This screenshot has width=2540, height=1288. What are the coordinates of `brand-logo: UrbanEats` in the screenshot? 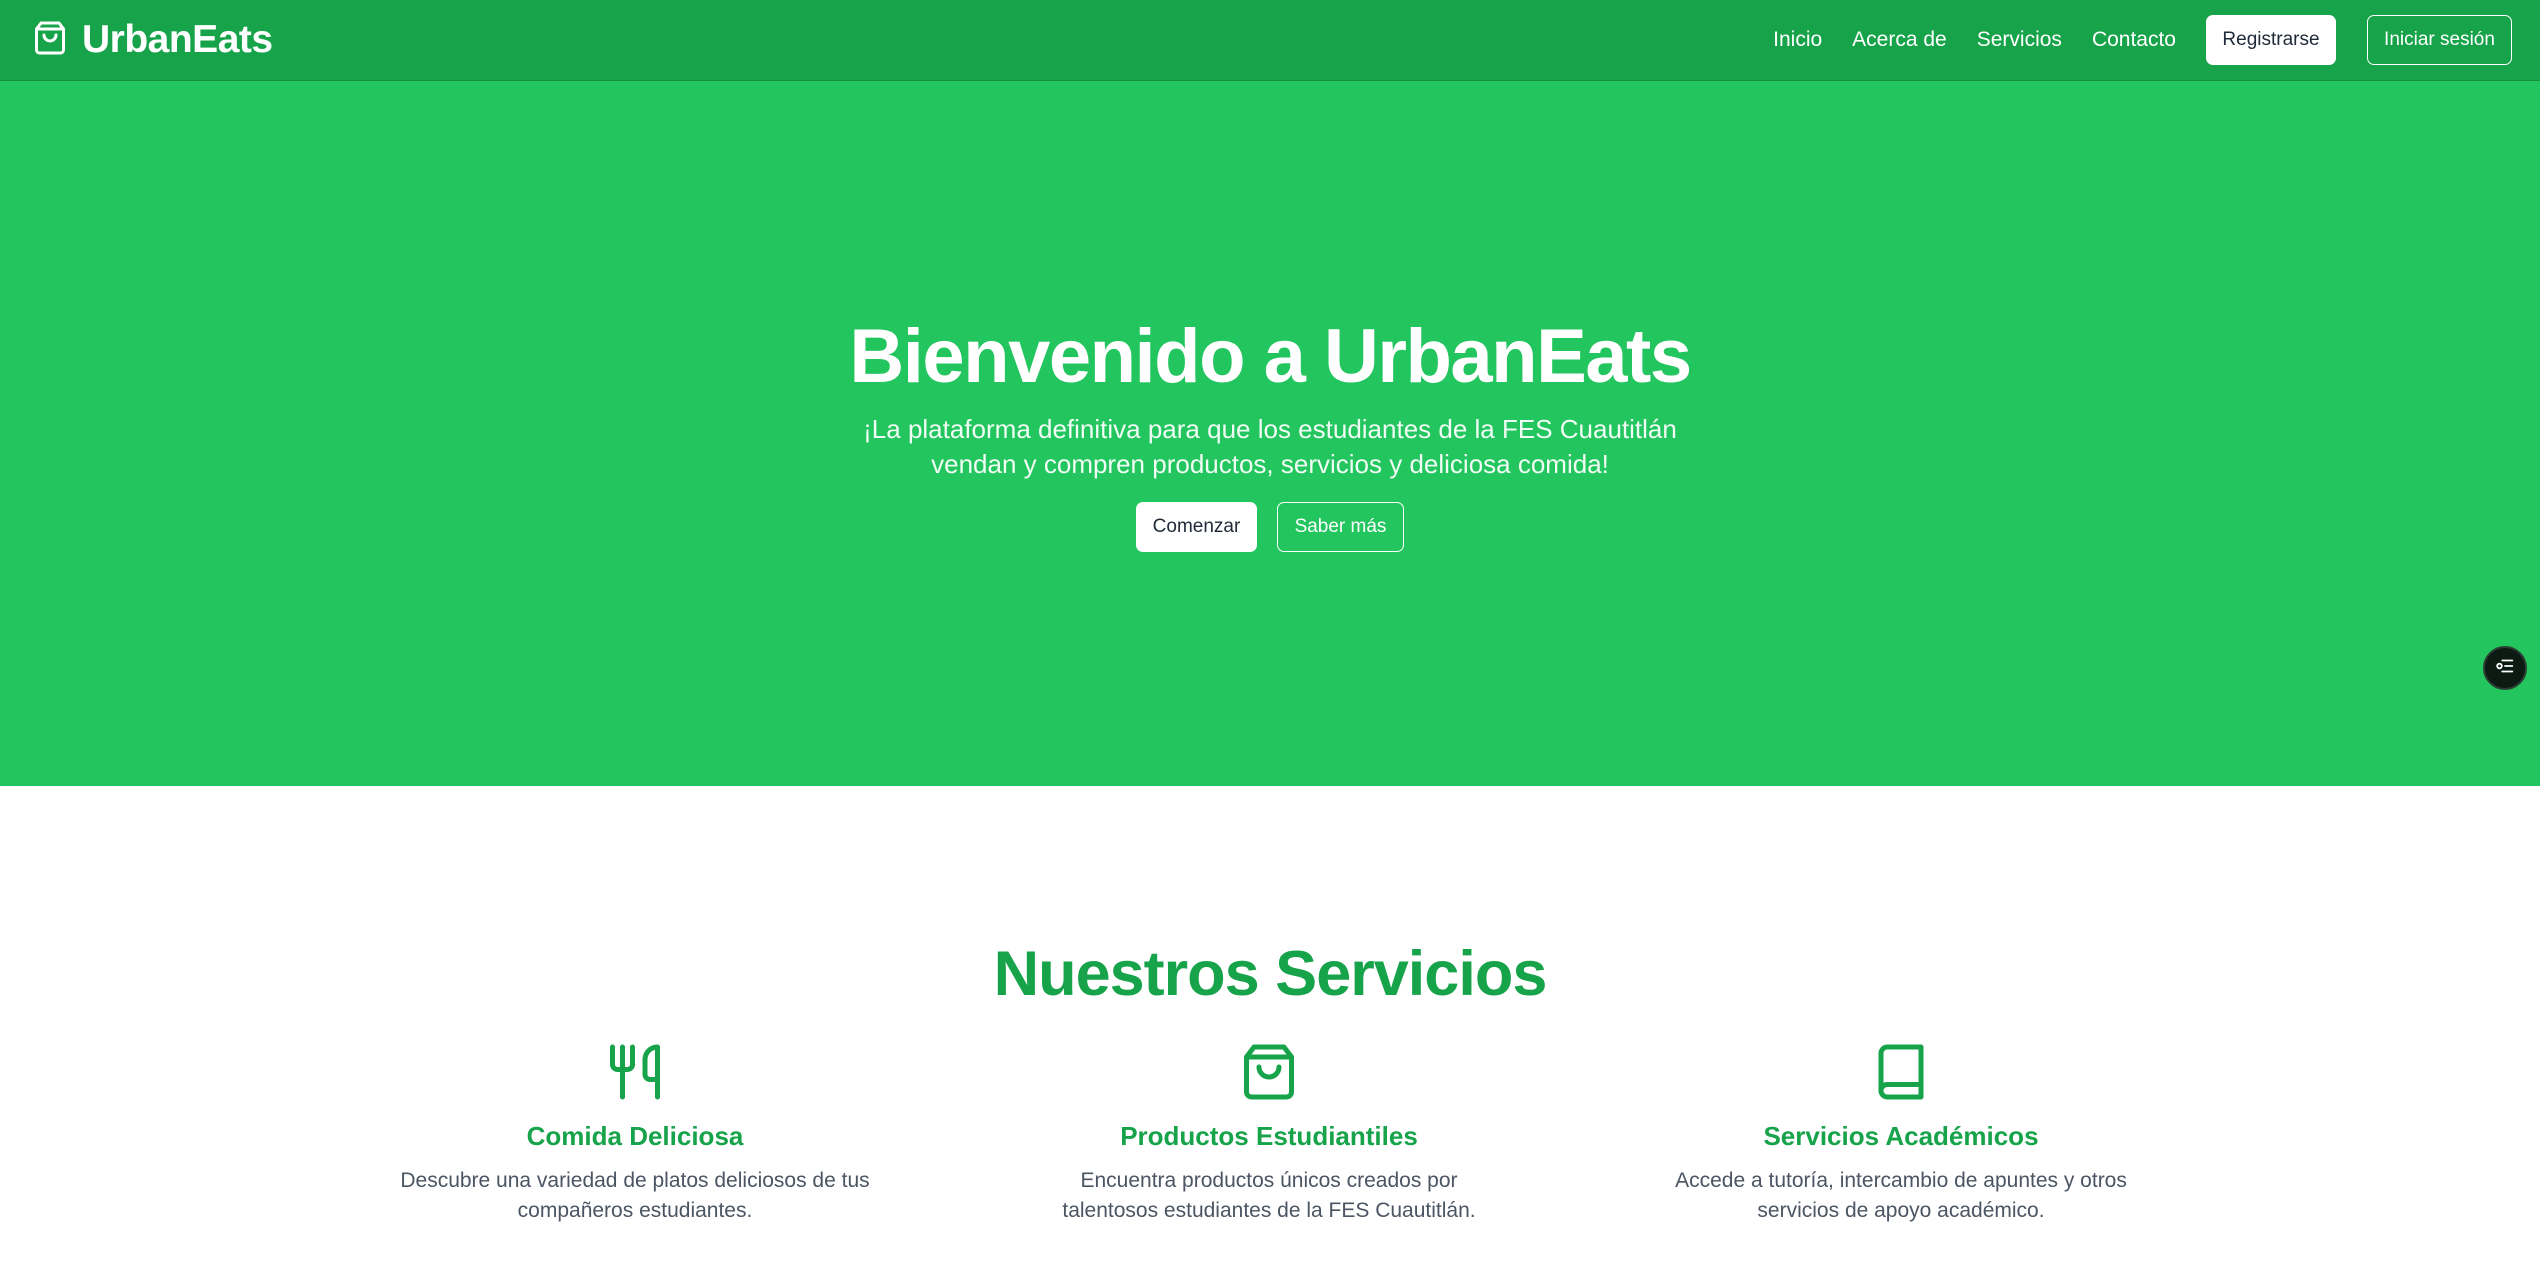 It's located at (152, 40).